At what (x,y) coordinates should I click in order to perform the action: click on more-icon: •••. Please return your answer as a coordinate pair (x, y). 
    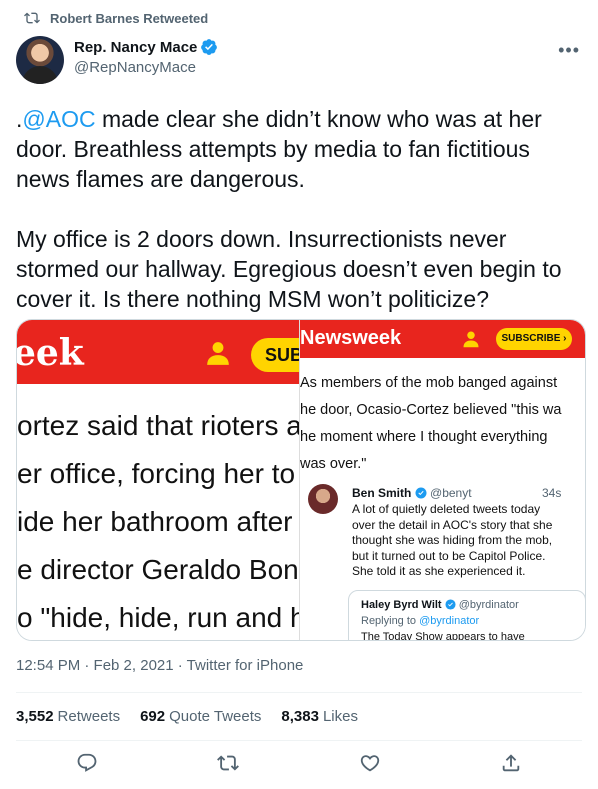
    Looking at the image, I should click on (569, 50).